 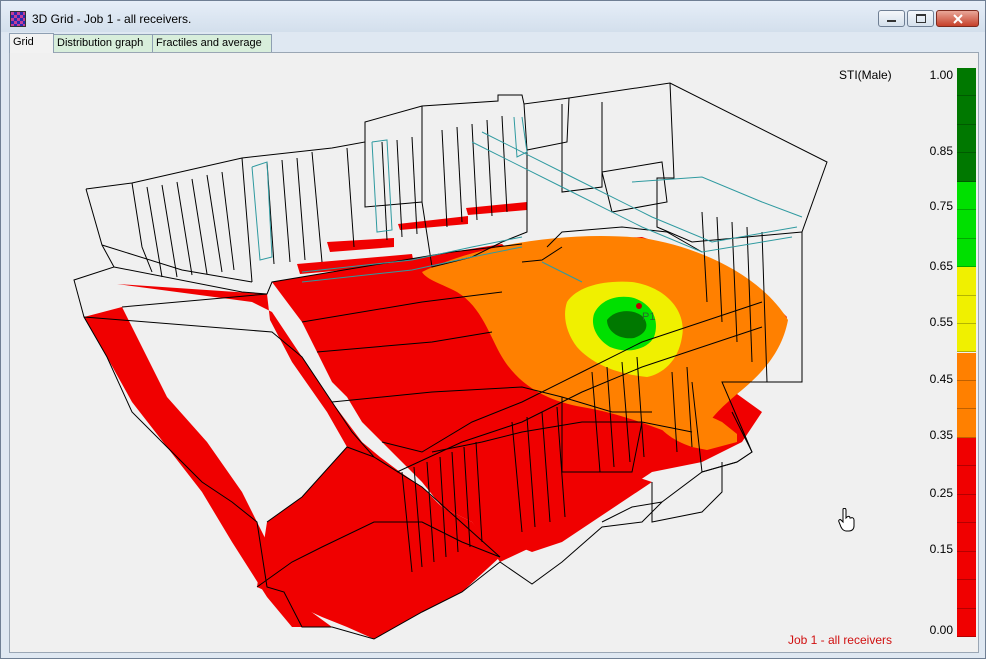 What do you see at coordinates (839, 640) in the screenshot?
I see `job-label: Job 1 - all receivers` at bounding box center [839, 640].